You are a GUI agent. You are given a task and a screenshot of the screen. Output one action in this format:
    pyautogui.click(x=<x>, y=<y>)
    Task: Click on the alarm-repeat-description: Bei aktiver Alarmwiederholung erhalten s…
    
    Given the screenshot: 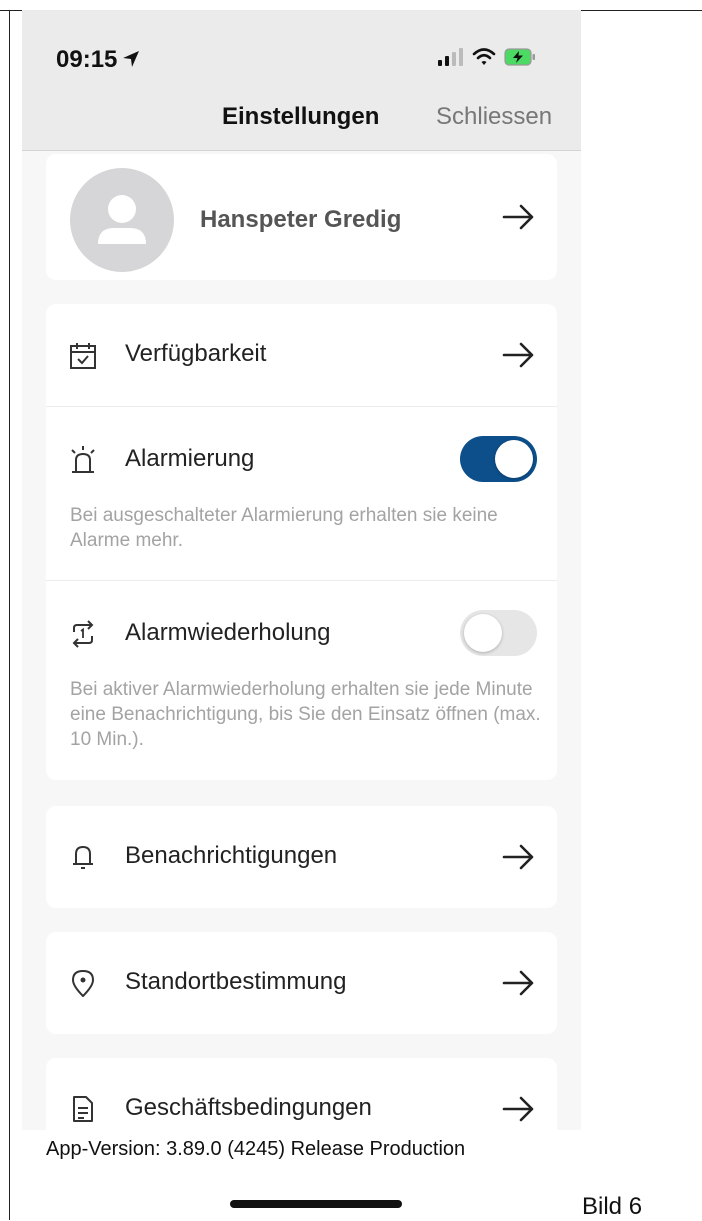 What is the action you would take?
    pyautogui.click(x=305, y=714)
    